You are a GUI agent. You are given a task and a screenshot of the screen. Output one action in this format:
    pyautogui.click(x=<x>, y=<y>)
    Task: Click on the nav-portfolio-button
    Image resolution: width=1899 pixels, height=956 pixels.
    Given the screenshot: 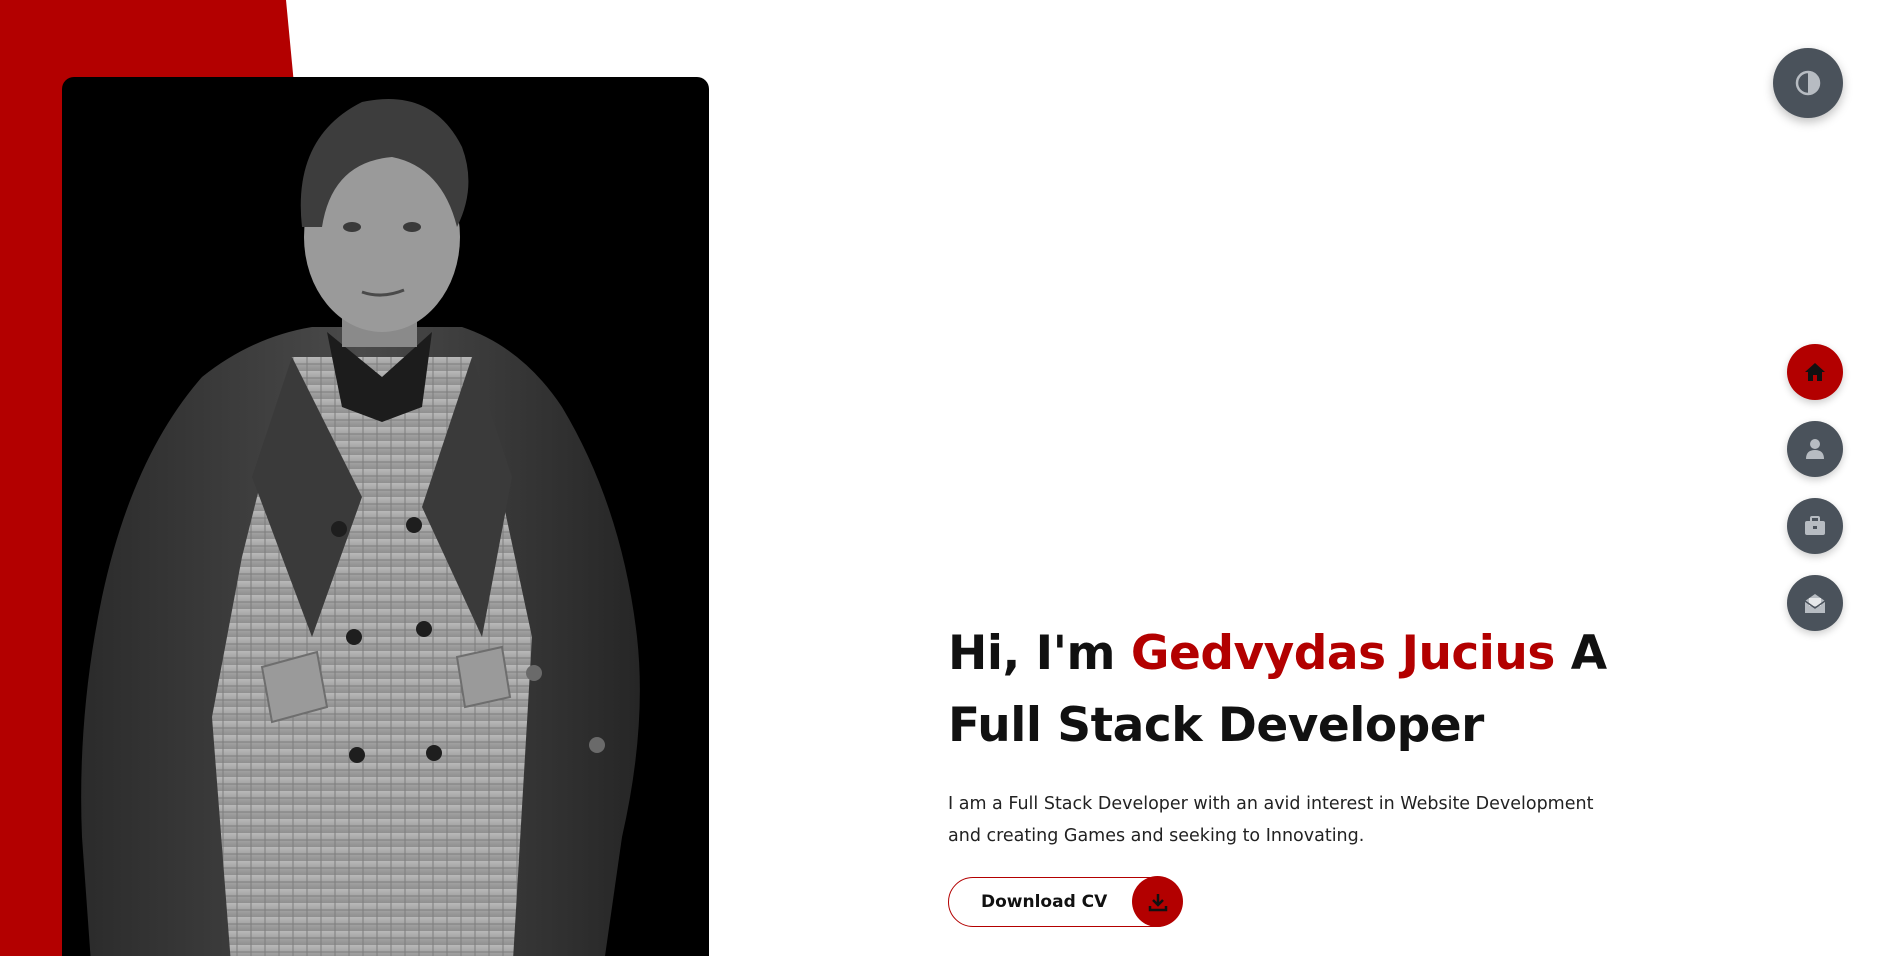 What is the action you would take?
    pyautogui.click(x=1815, y=526)
    